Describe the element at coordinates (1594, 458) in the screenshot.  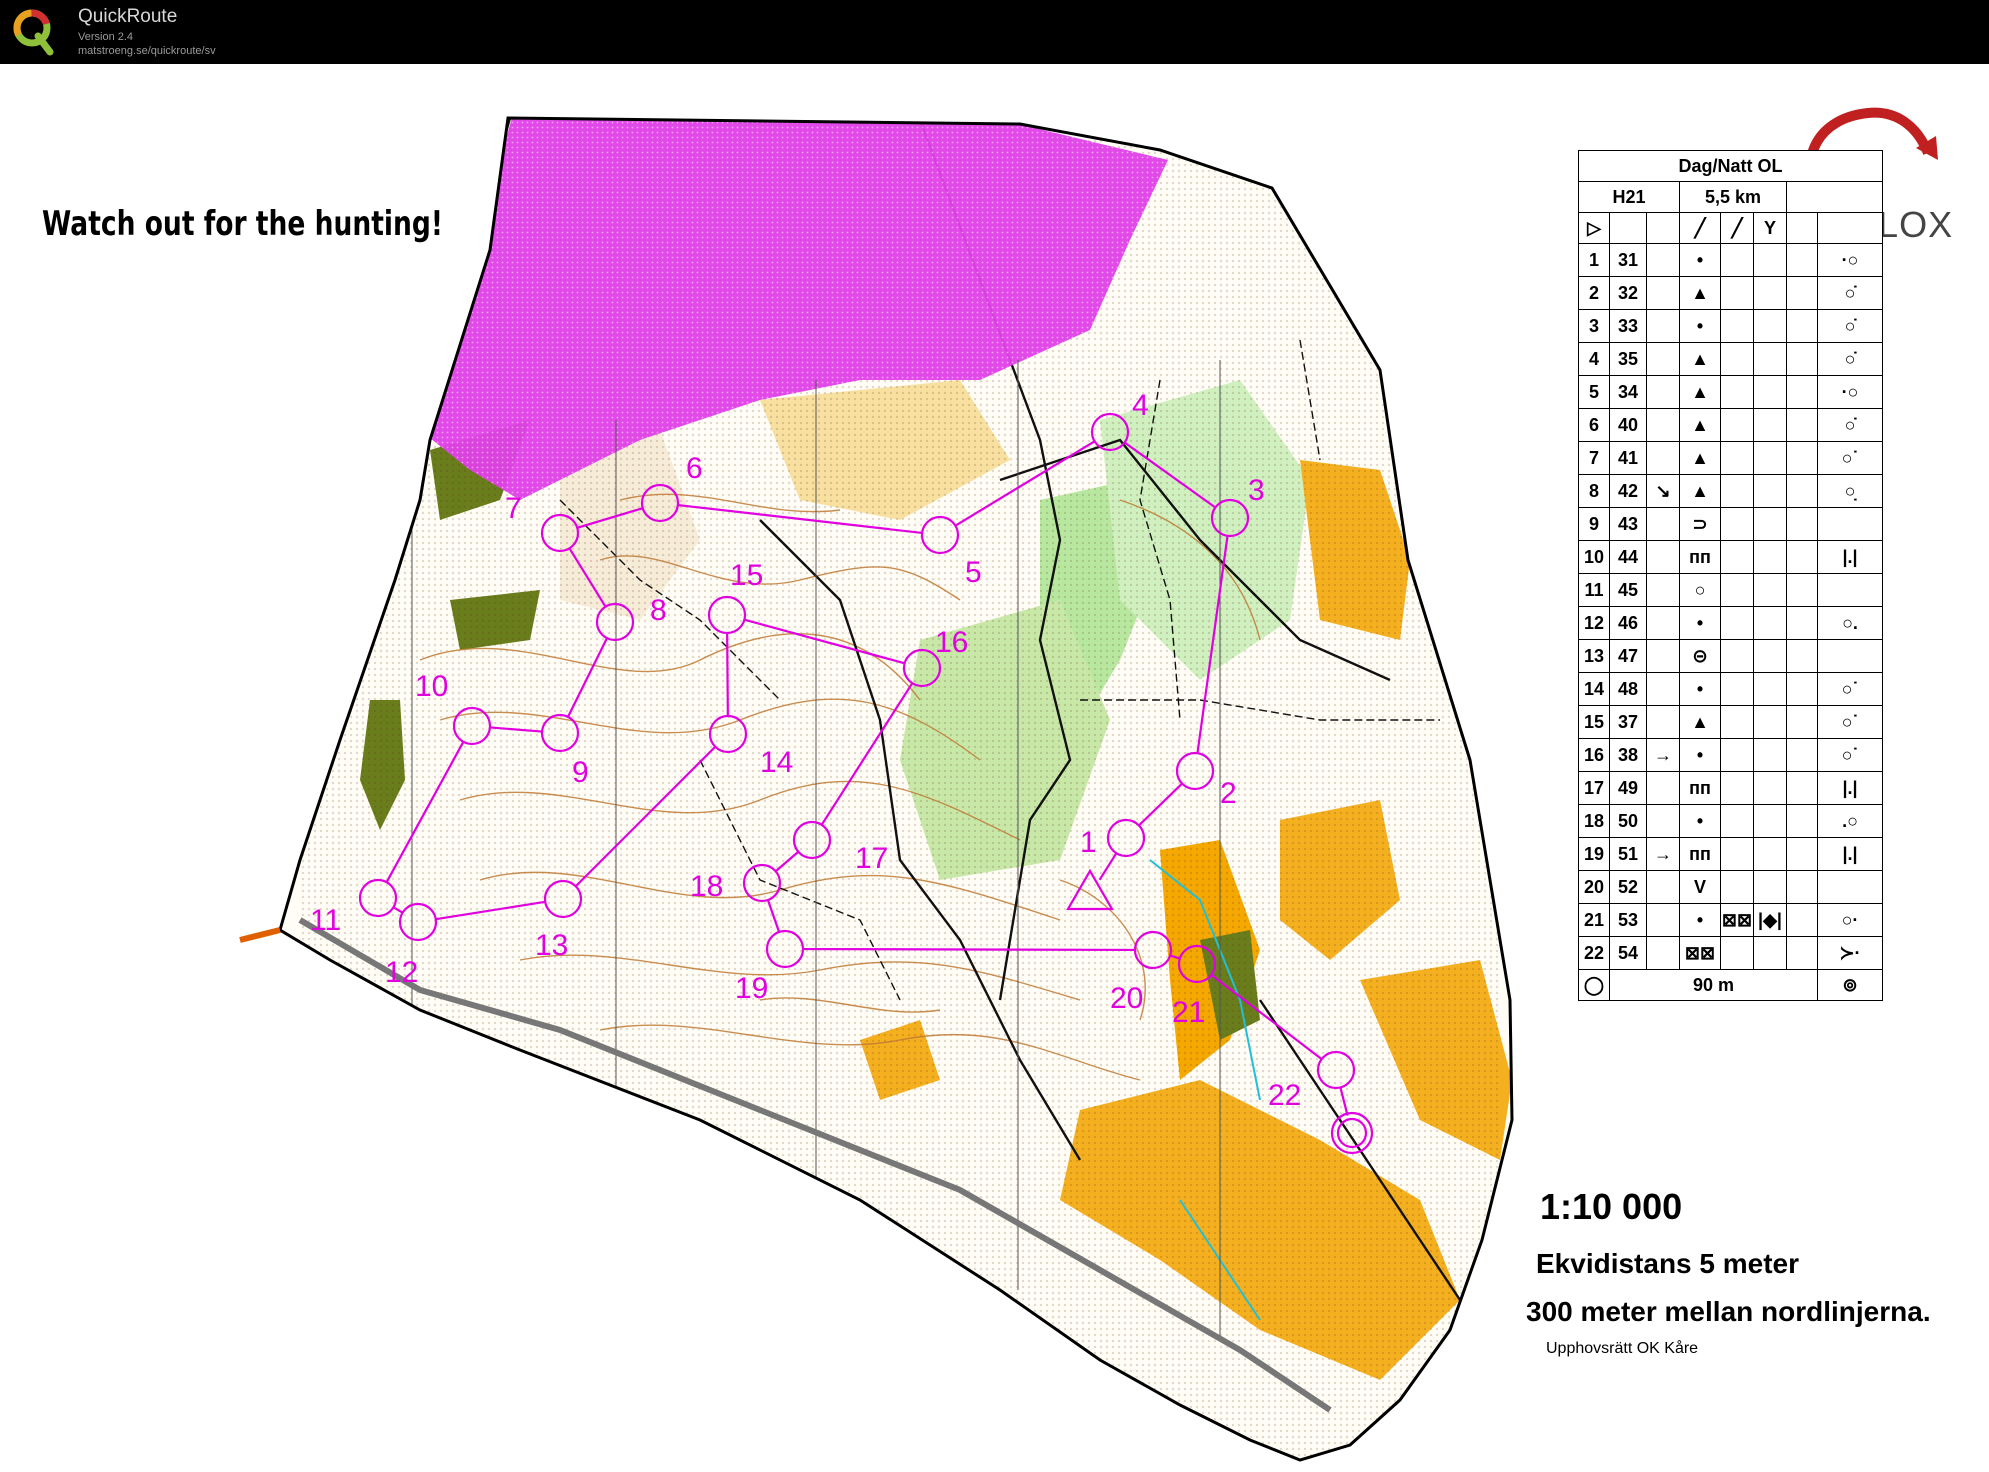
I see `cd-number: 7` at that location.